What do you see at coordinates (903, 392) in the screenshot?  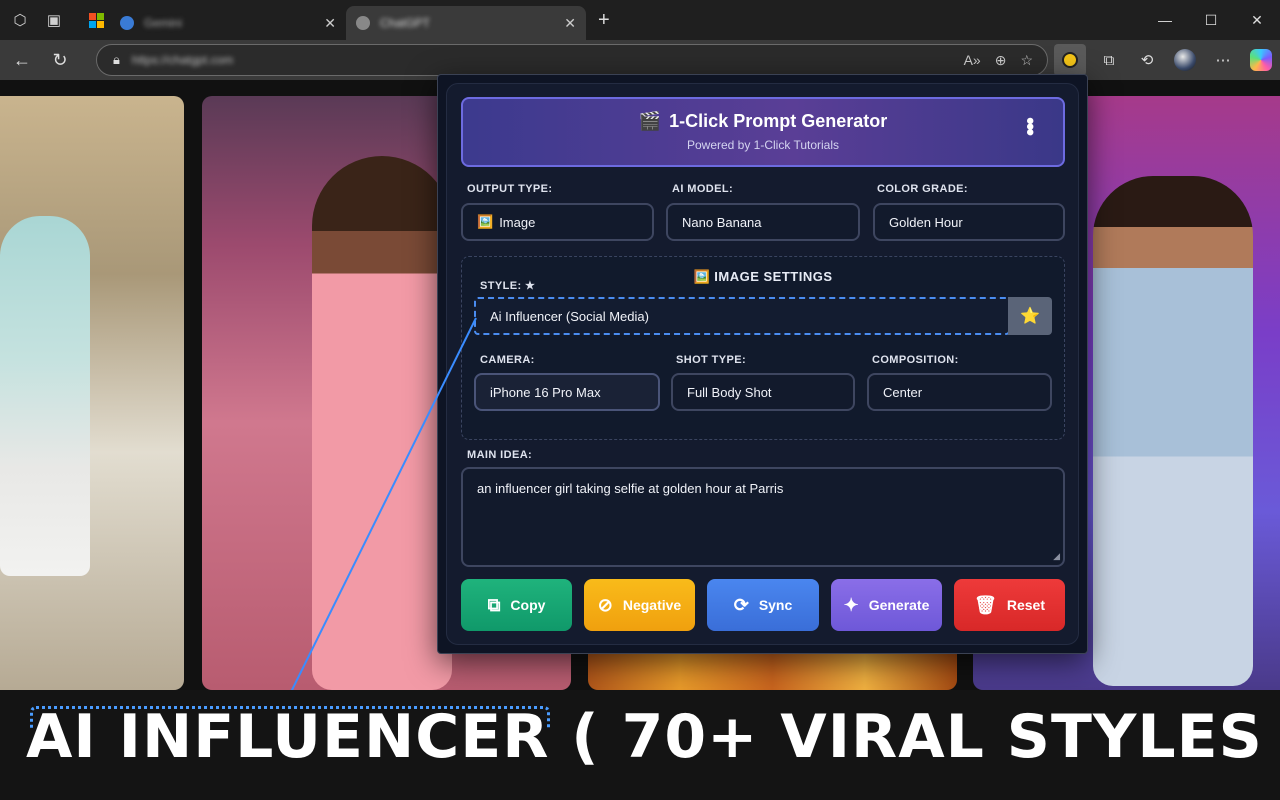 I see `composition-value: Center` at bounding box center [903, 392].